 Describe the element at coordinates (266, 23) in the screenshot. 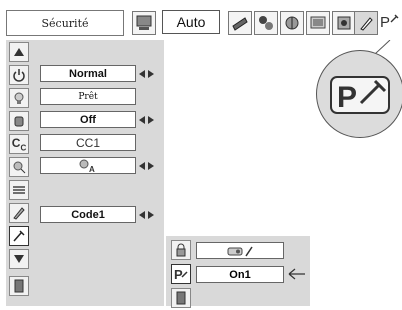

I see `image-select-icon` at that location.